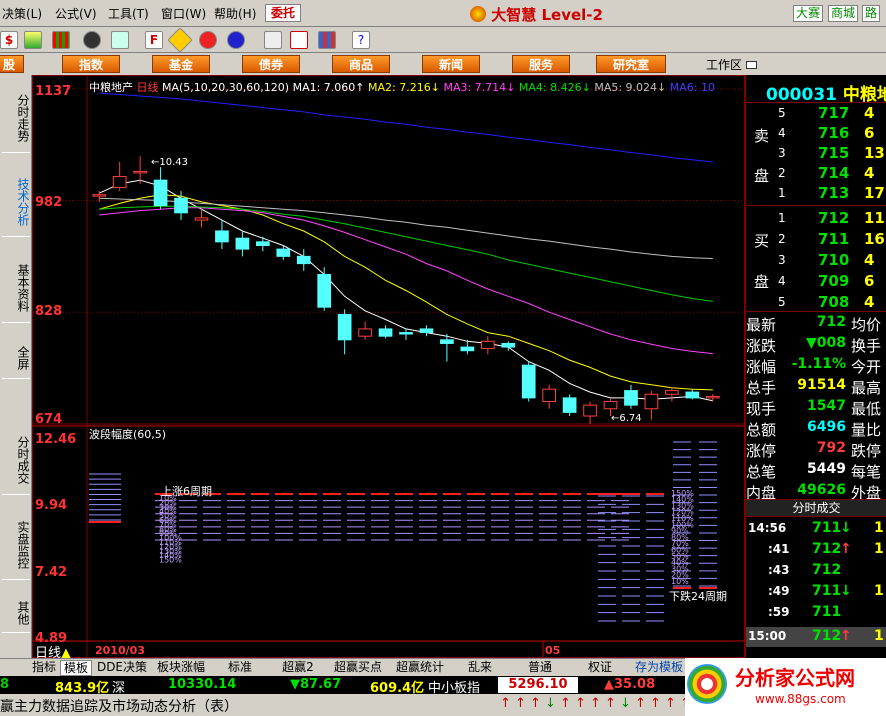  I want to click on btab-buypoint: 超赢买点, so click(358, 668).